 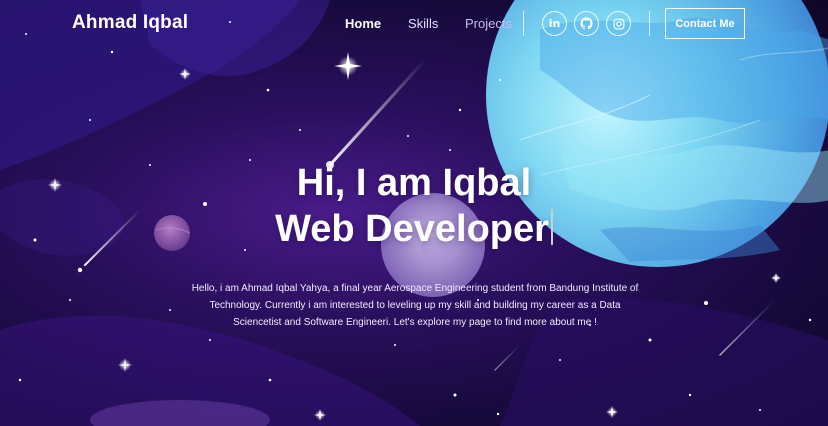 I want to click on hero-greeting-text: Hi, I am Iqbal, so click(x=414, y=183).